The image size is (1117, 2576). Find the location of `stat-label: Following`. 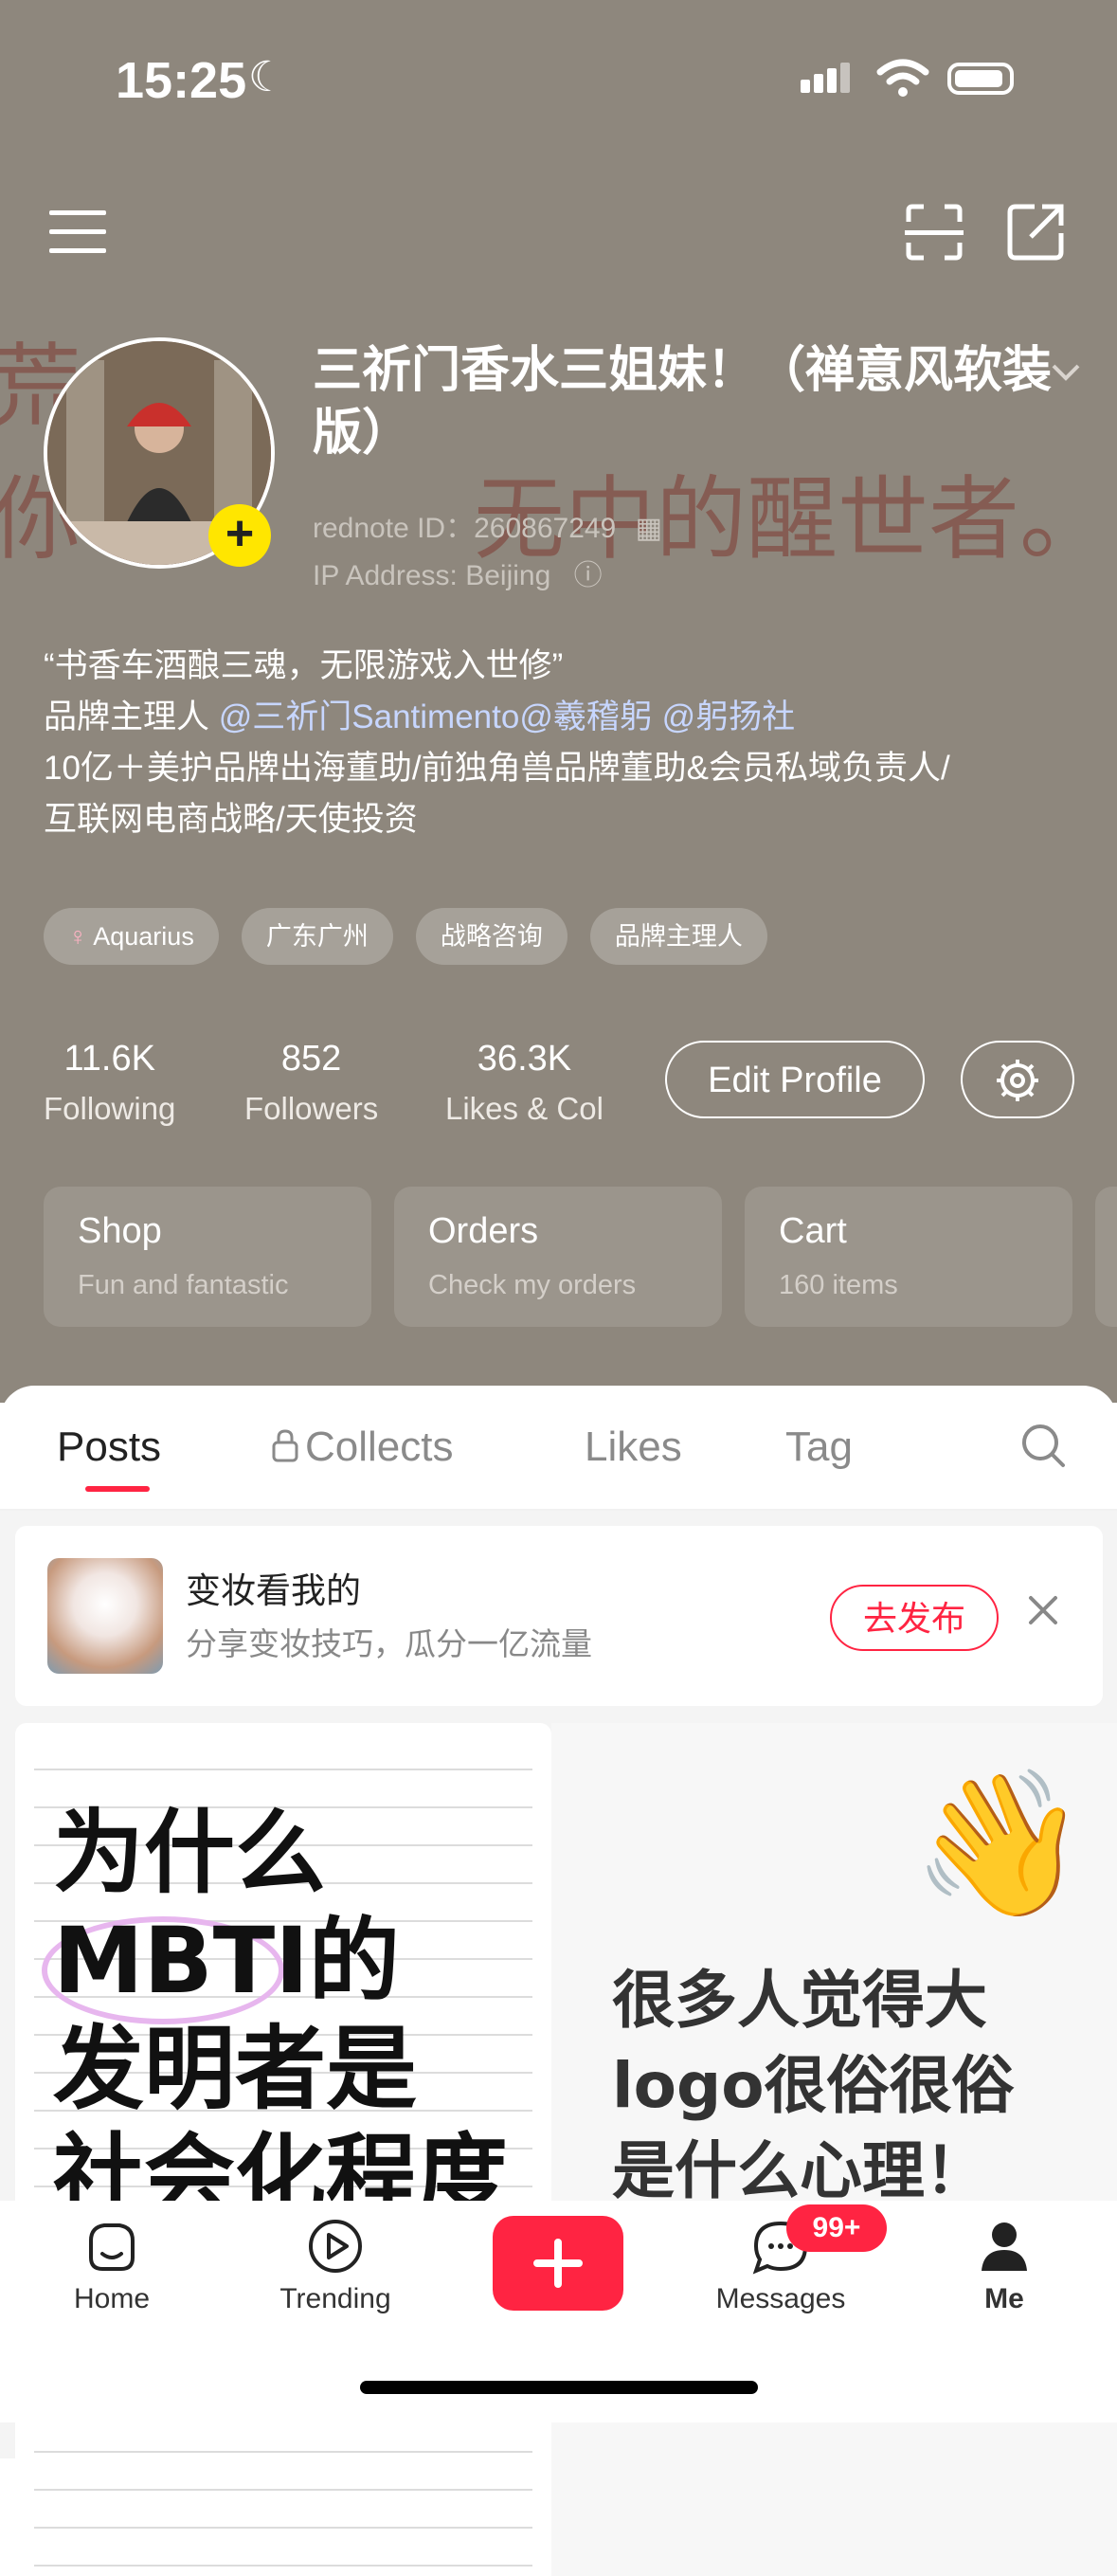

stat-label: Following is located at coordinates (110, 1108).